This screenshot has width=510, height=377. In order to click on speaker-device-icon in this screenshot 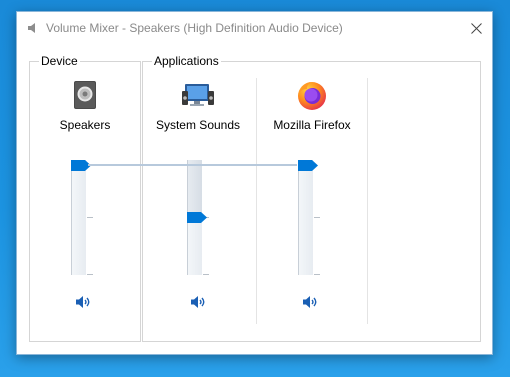, I will do `click(85, 95)`.